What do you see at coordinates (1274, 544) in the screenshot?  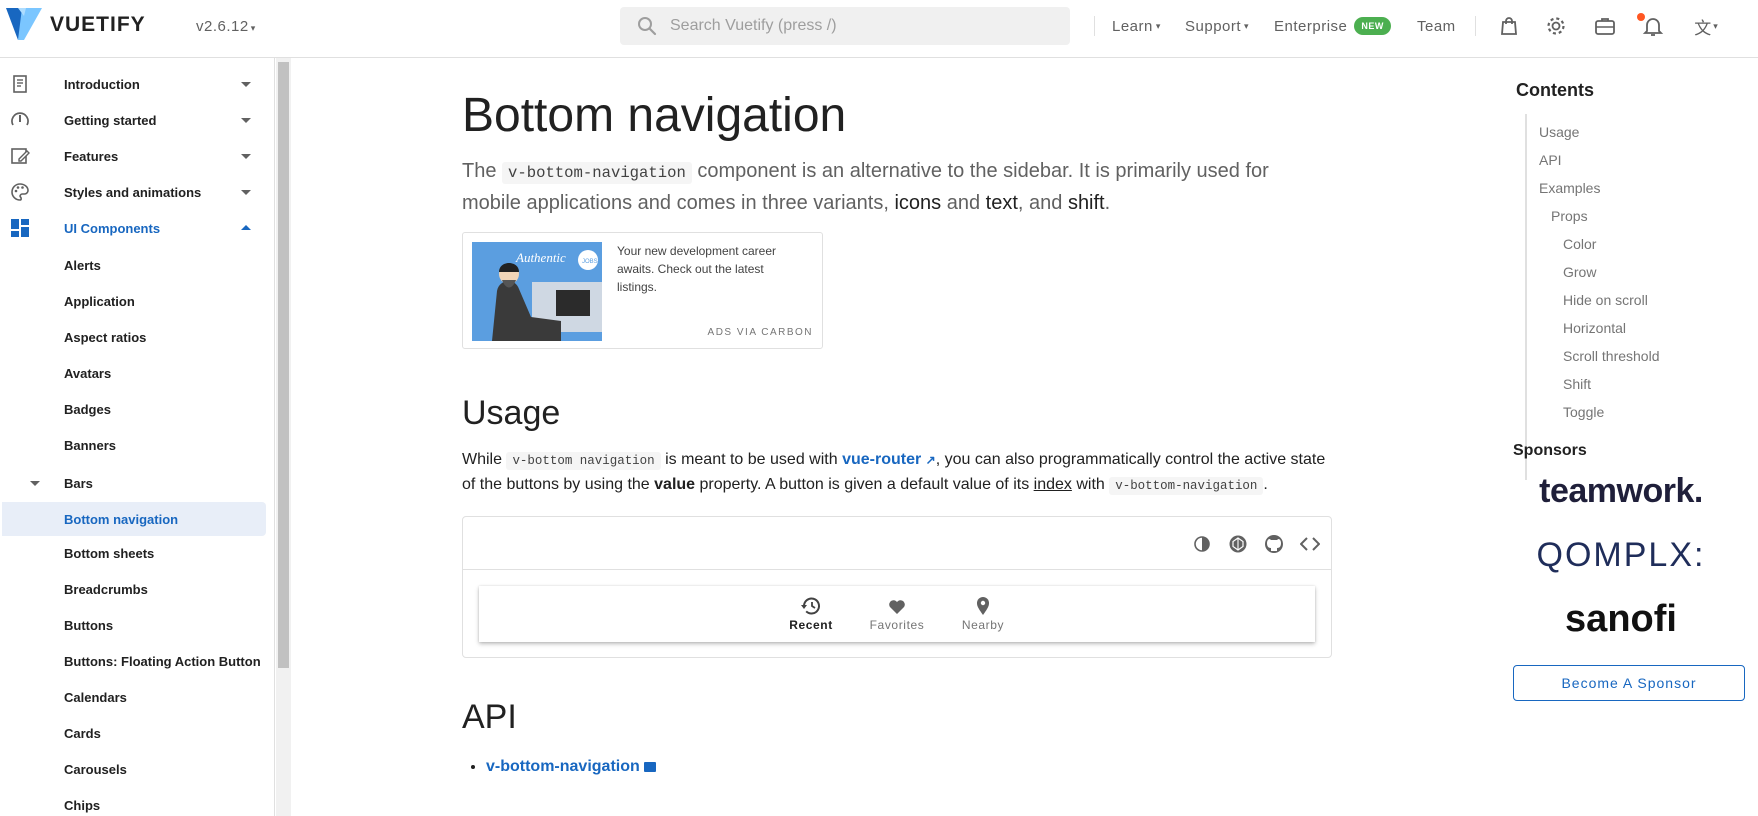 I see `github-icon` at bounding box center [1274, 544].